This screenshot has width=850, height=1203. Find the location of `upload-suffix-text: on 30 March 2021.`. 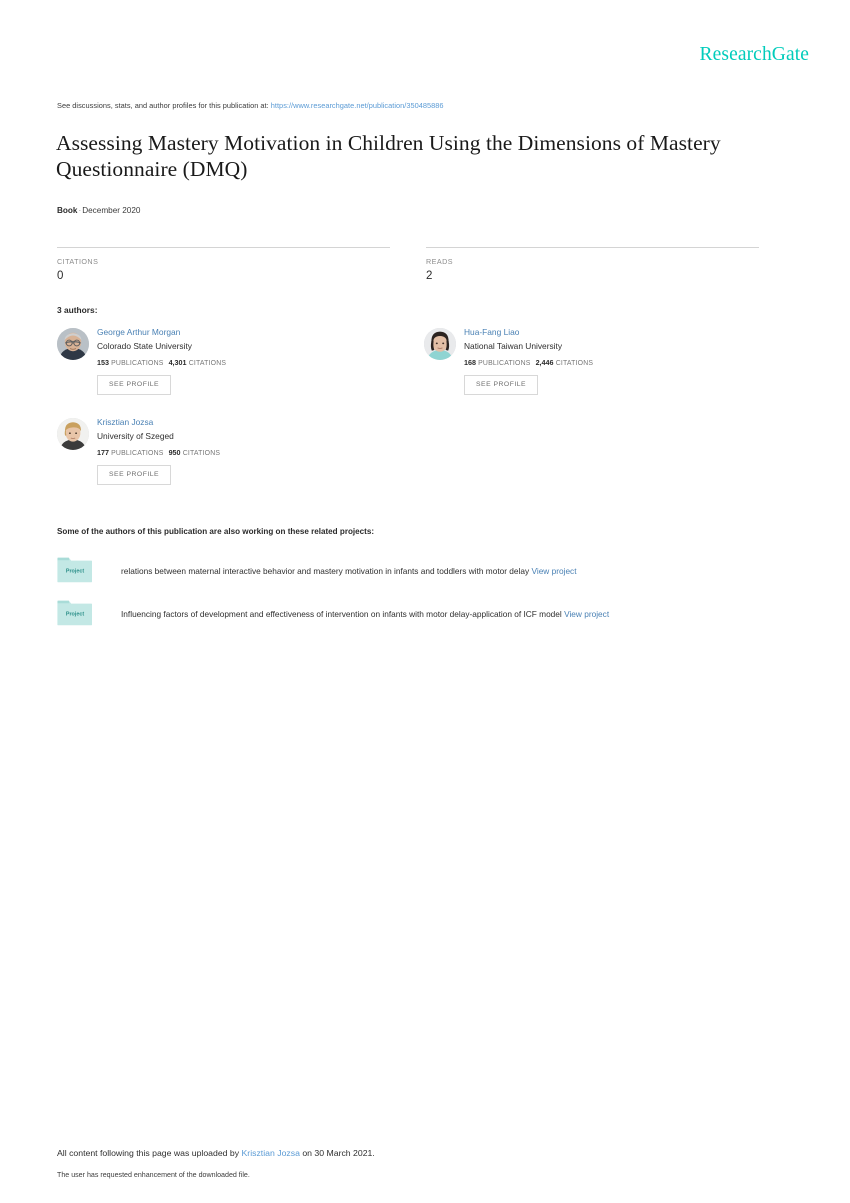

upload-suffix-text: on 30 March 2021. is located at coordinates (338, 1153).